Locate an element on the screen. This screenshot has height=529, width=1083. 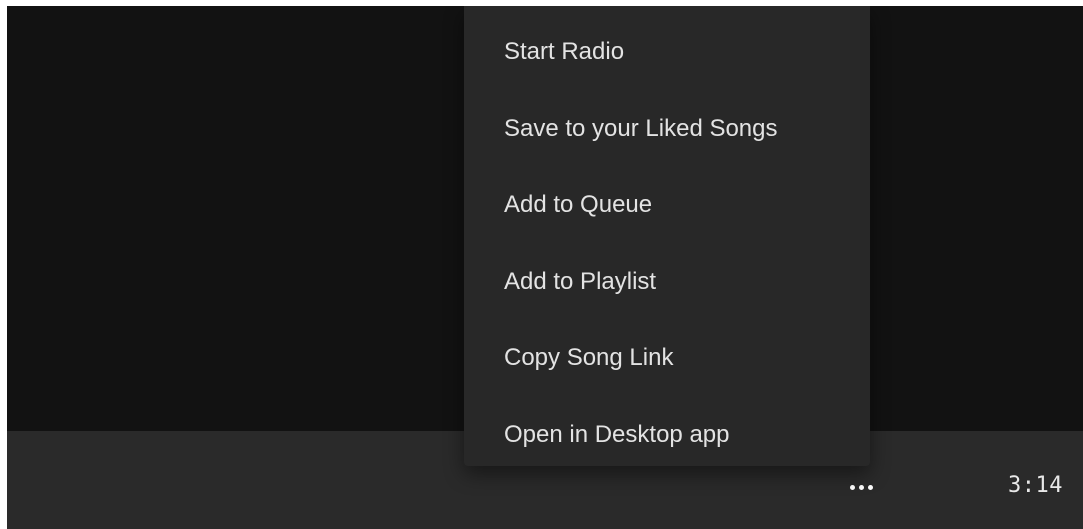
menu-item-open-in-desktop-app: Open in Desktop app is located at coordinates (667, 435).